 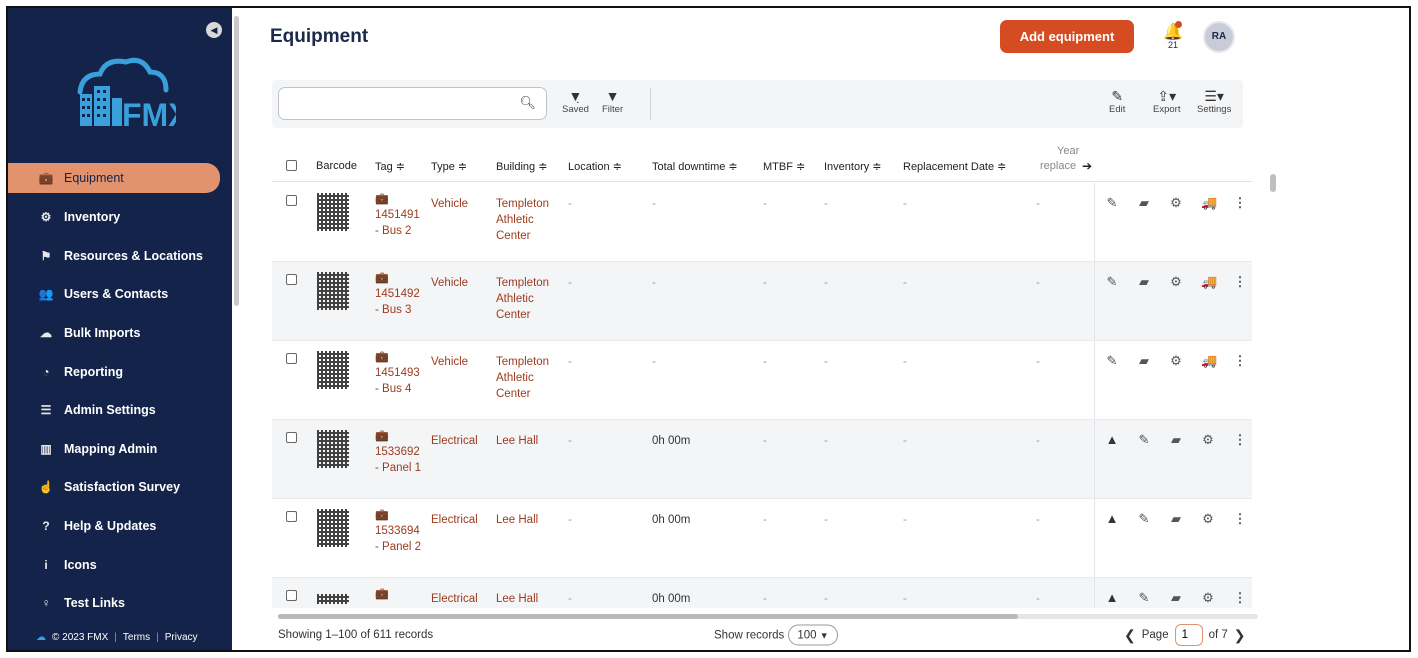 I want to click on tag-link: 💼 1533692- Panel 1, so click(x=398, y=452).